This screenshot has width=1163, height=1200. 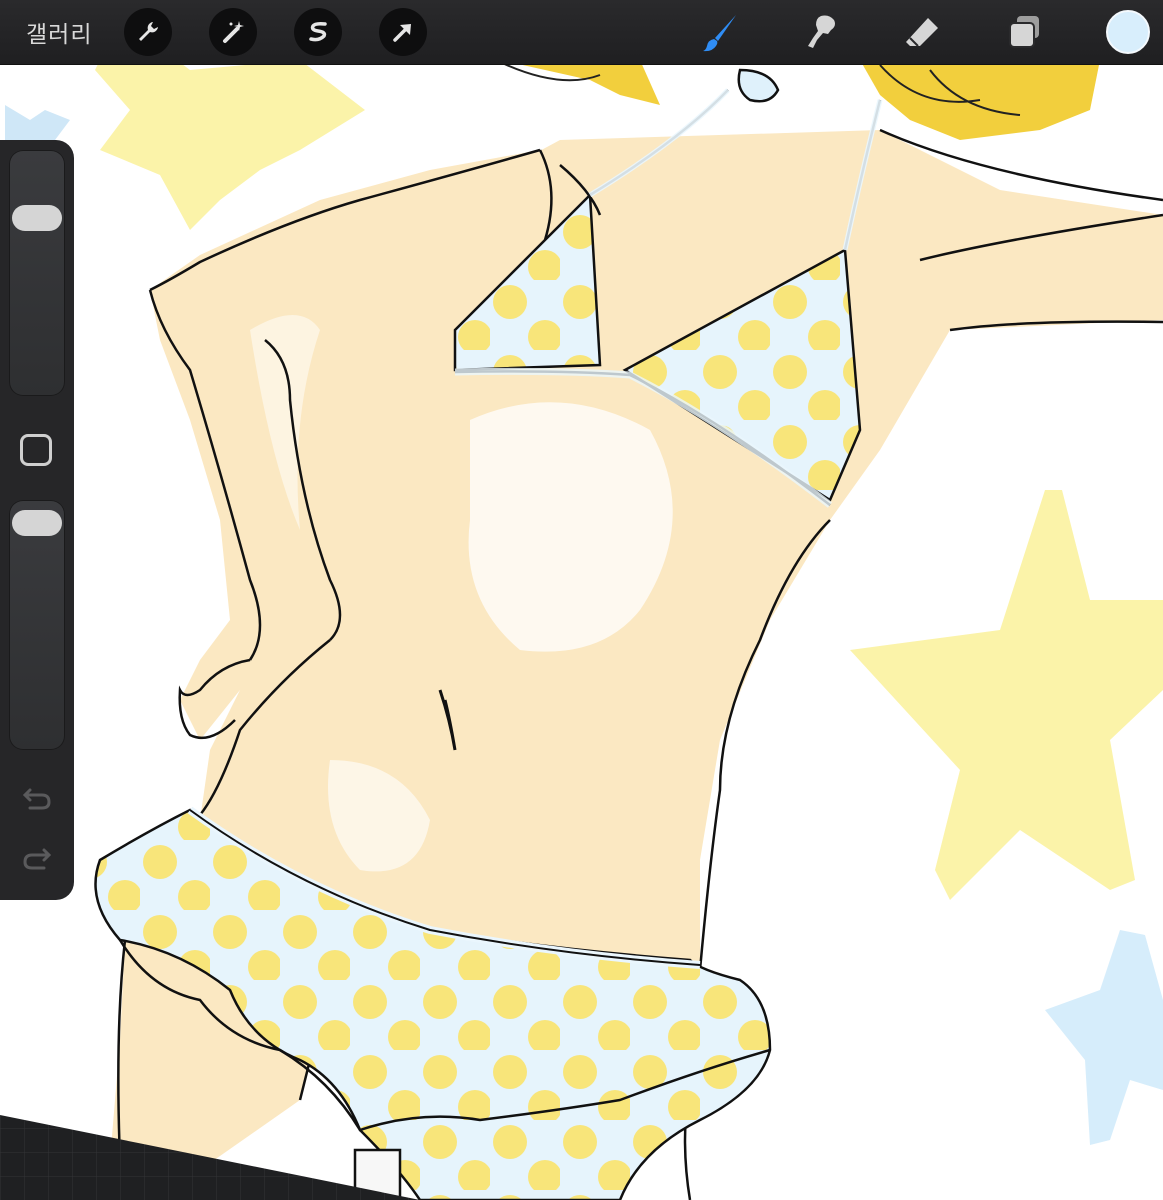 I want to click on brush-tool-button, so click(x=720, y=32).